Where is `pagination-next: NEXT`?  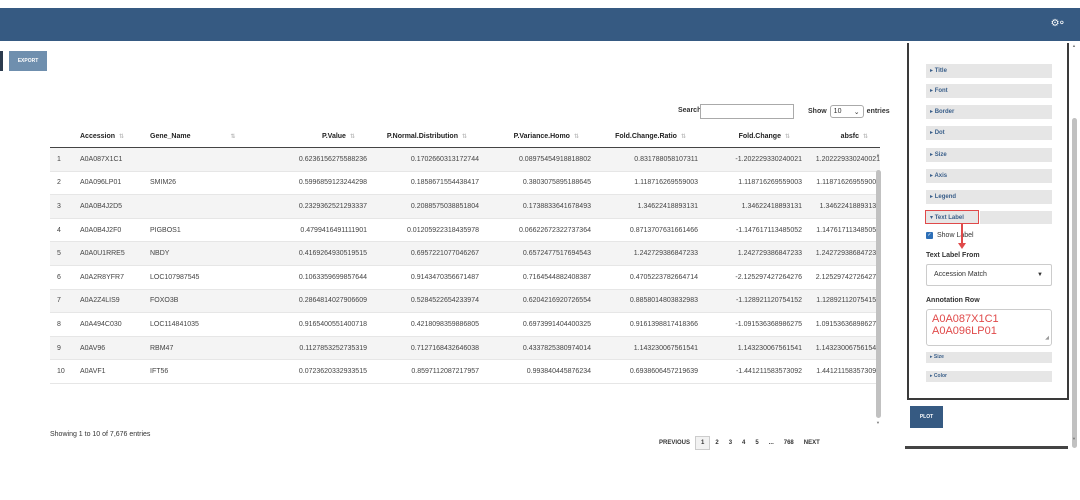 pagination-next: NEXT is located at coordinates (812, 443).